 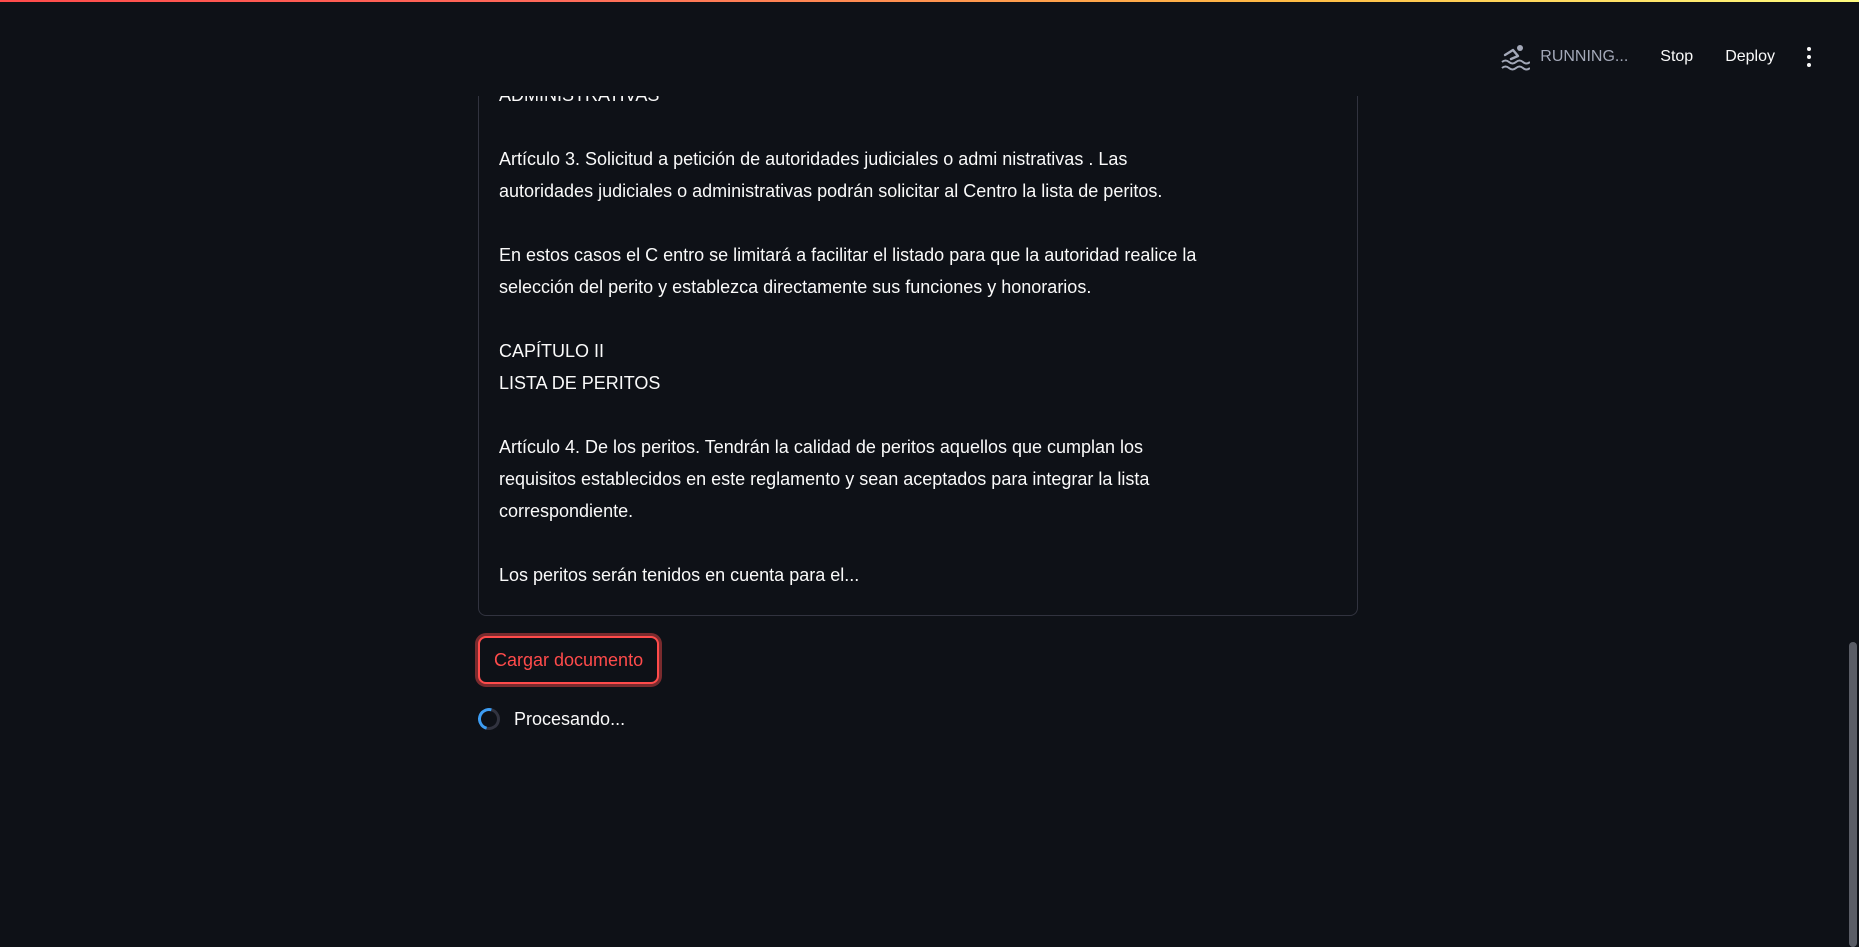 I want to click on spinner-icon, so click(x=489, y=719).